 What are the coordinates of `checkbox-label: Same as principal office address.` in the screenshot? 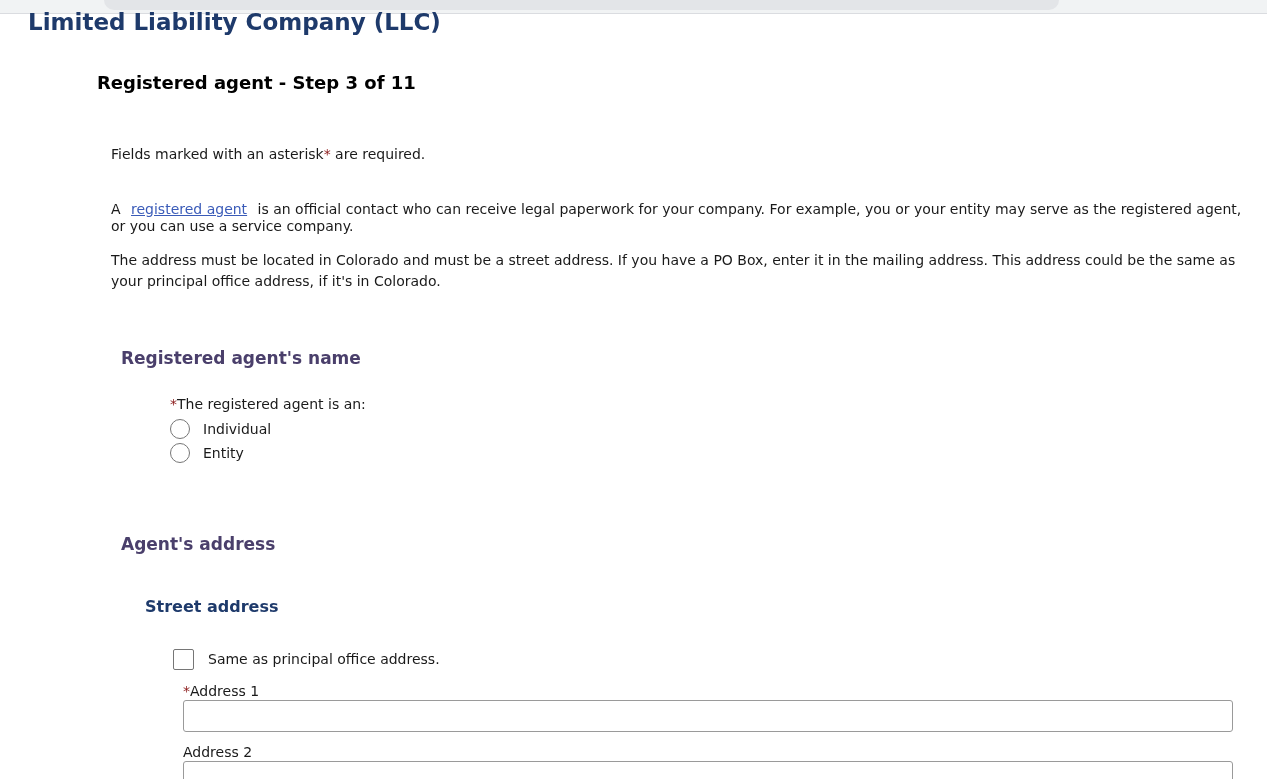 It's located at (324, 659).